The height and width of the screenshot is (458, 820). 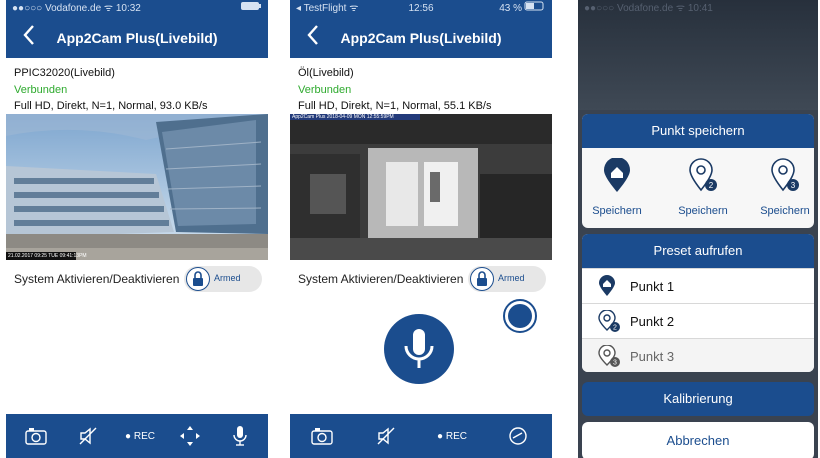 I want to click on save-point-2: 2 Speichern, so click(x=703, y=187).